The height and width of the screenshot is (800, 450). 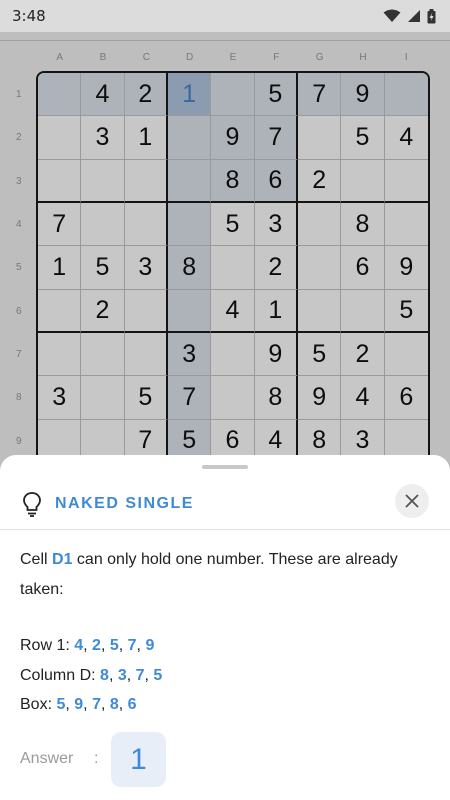 I want to click on taken-value: 4, so click(x=79, y=645).